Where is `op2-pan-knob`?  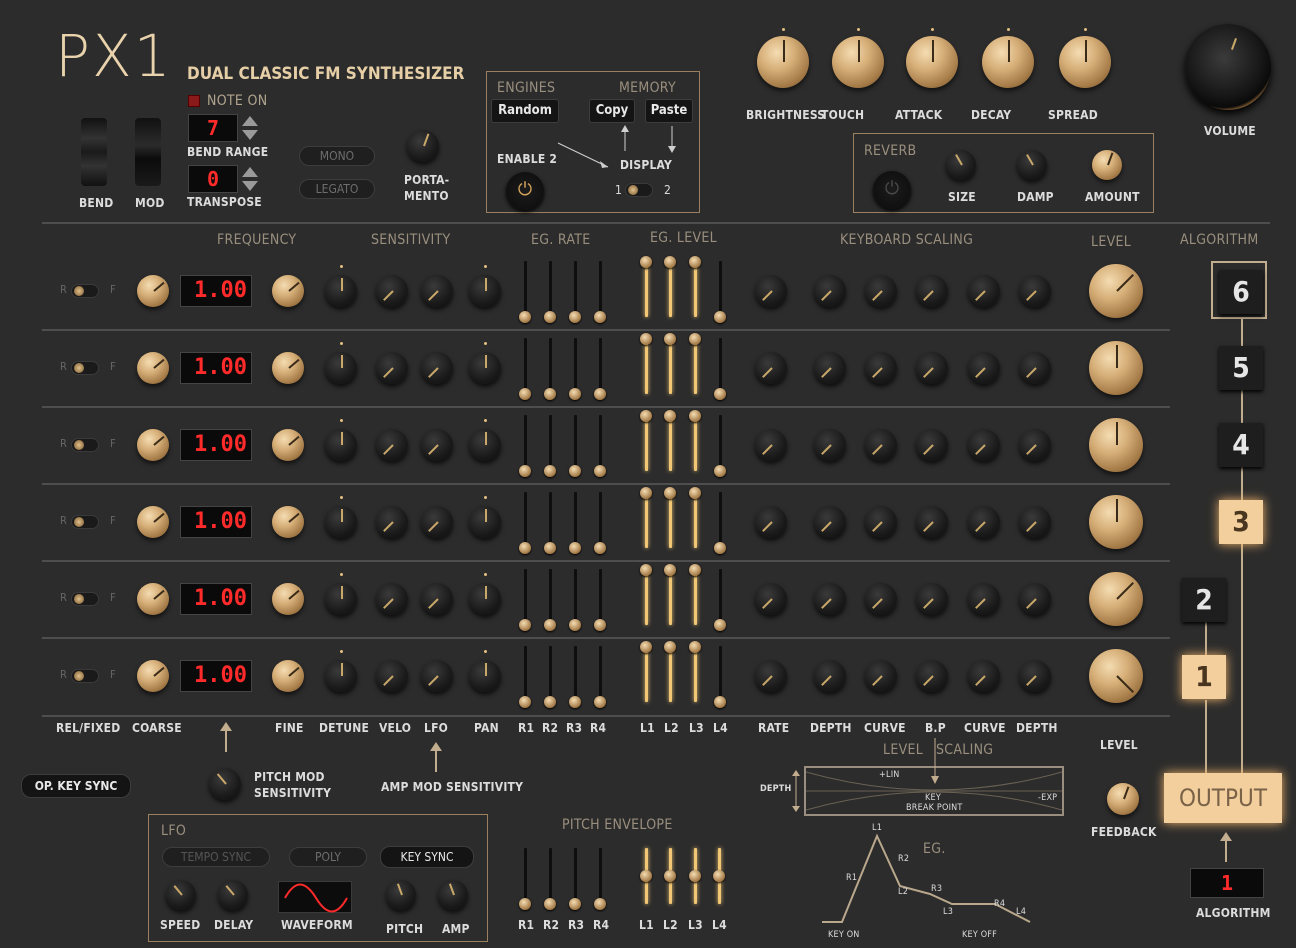 op2-pan-knob is located at coordinates (485, 599).